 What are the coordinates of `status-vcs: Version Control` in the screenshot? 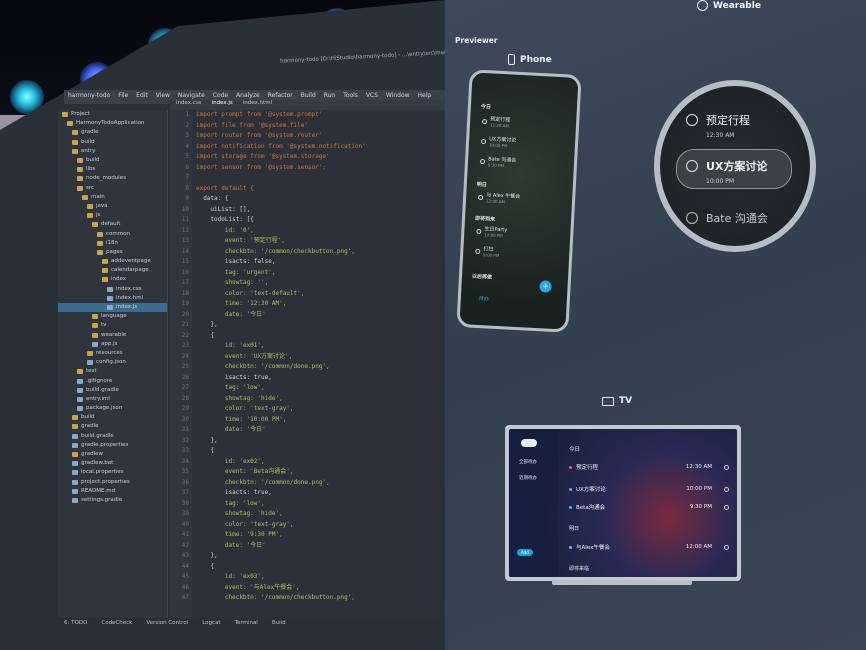 It's located at (167, 624).